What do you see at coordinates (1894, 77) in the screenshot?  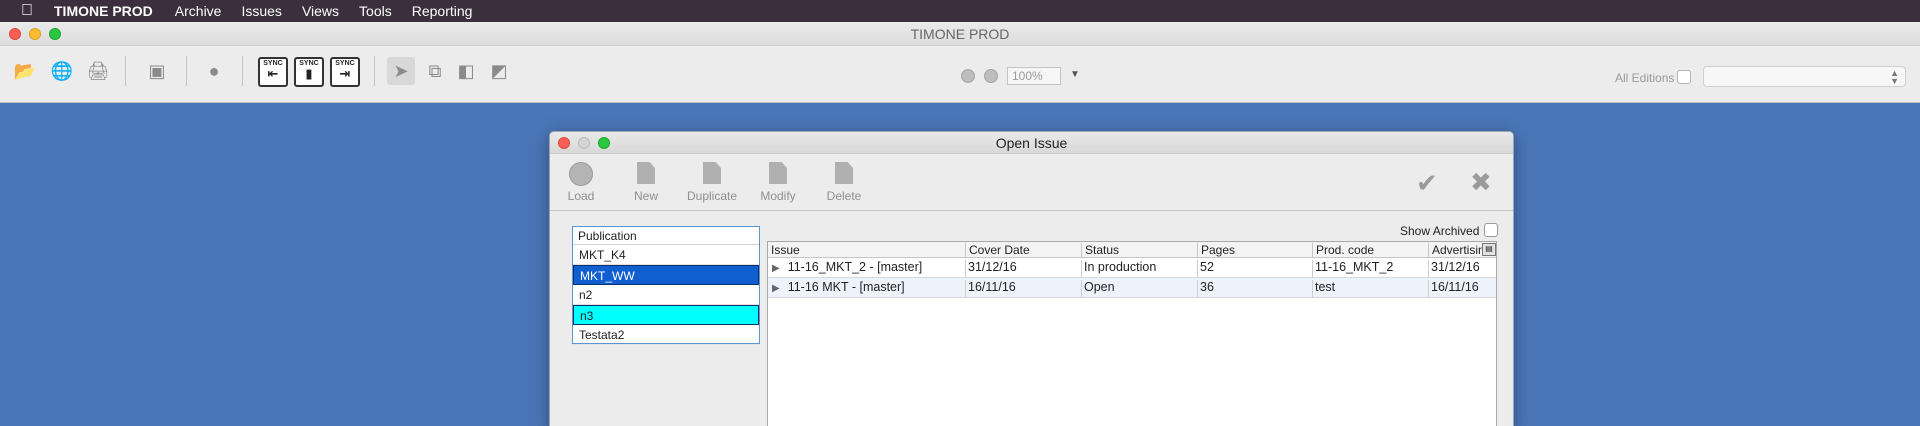 I see `select-chevron-icon: ▲ ▼` at bounding box center [1894, 77].